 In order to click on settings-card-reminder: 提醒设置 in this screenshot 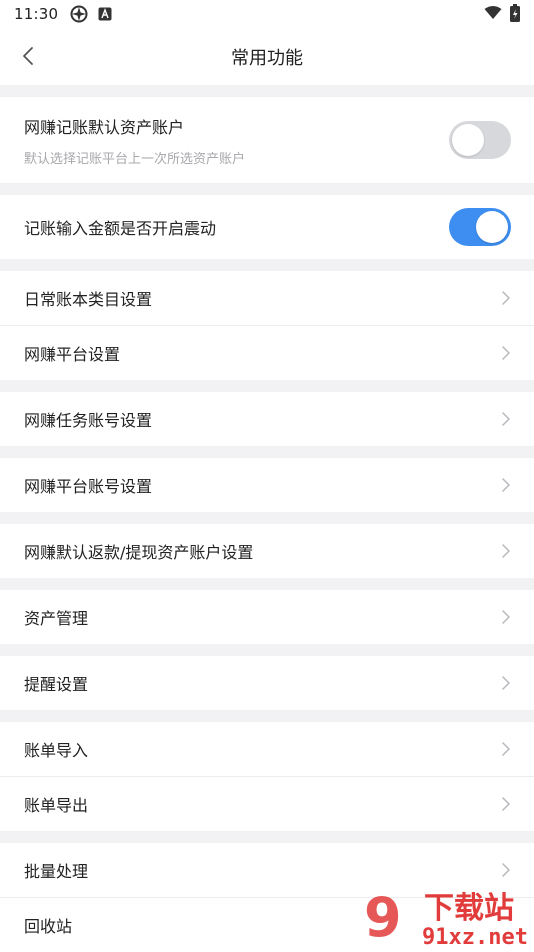, I will do `click(267, 683)`.